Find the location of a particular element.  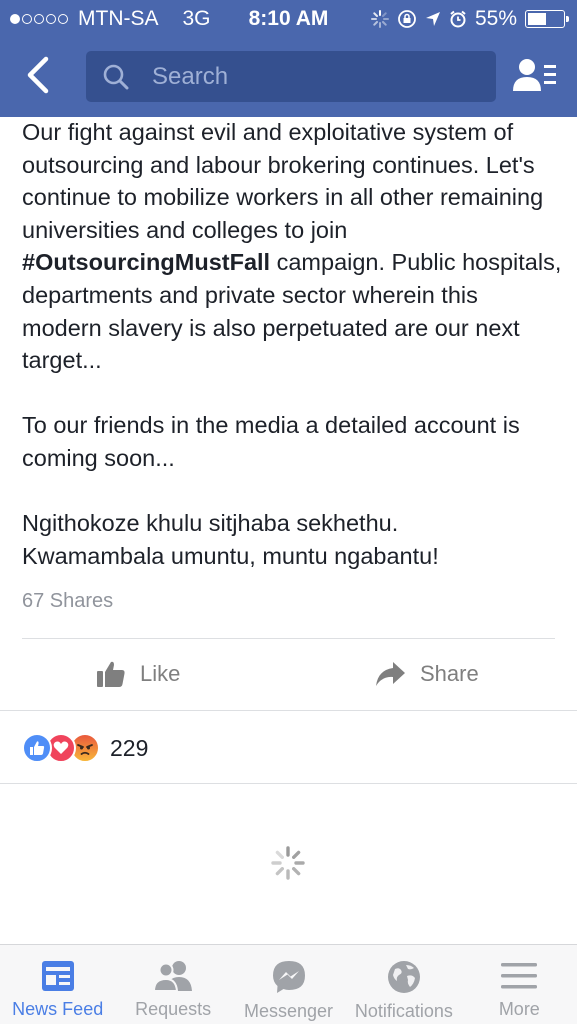

tab-label: News Feed is located at coordinates (58, 1009).